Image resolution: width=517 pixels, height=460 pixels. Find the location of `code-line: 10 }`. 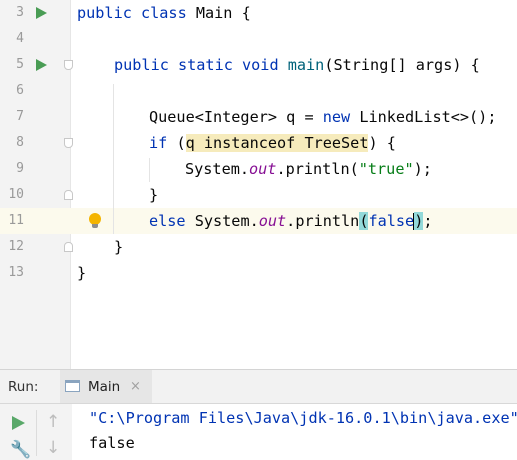

code-line: 10 } is located at coordinates (258, 195).